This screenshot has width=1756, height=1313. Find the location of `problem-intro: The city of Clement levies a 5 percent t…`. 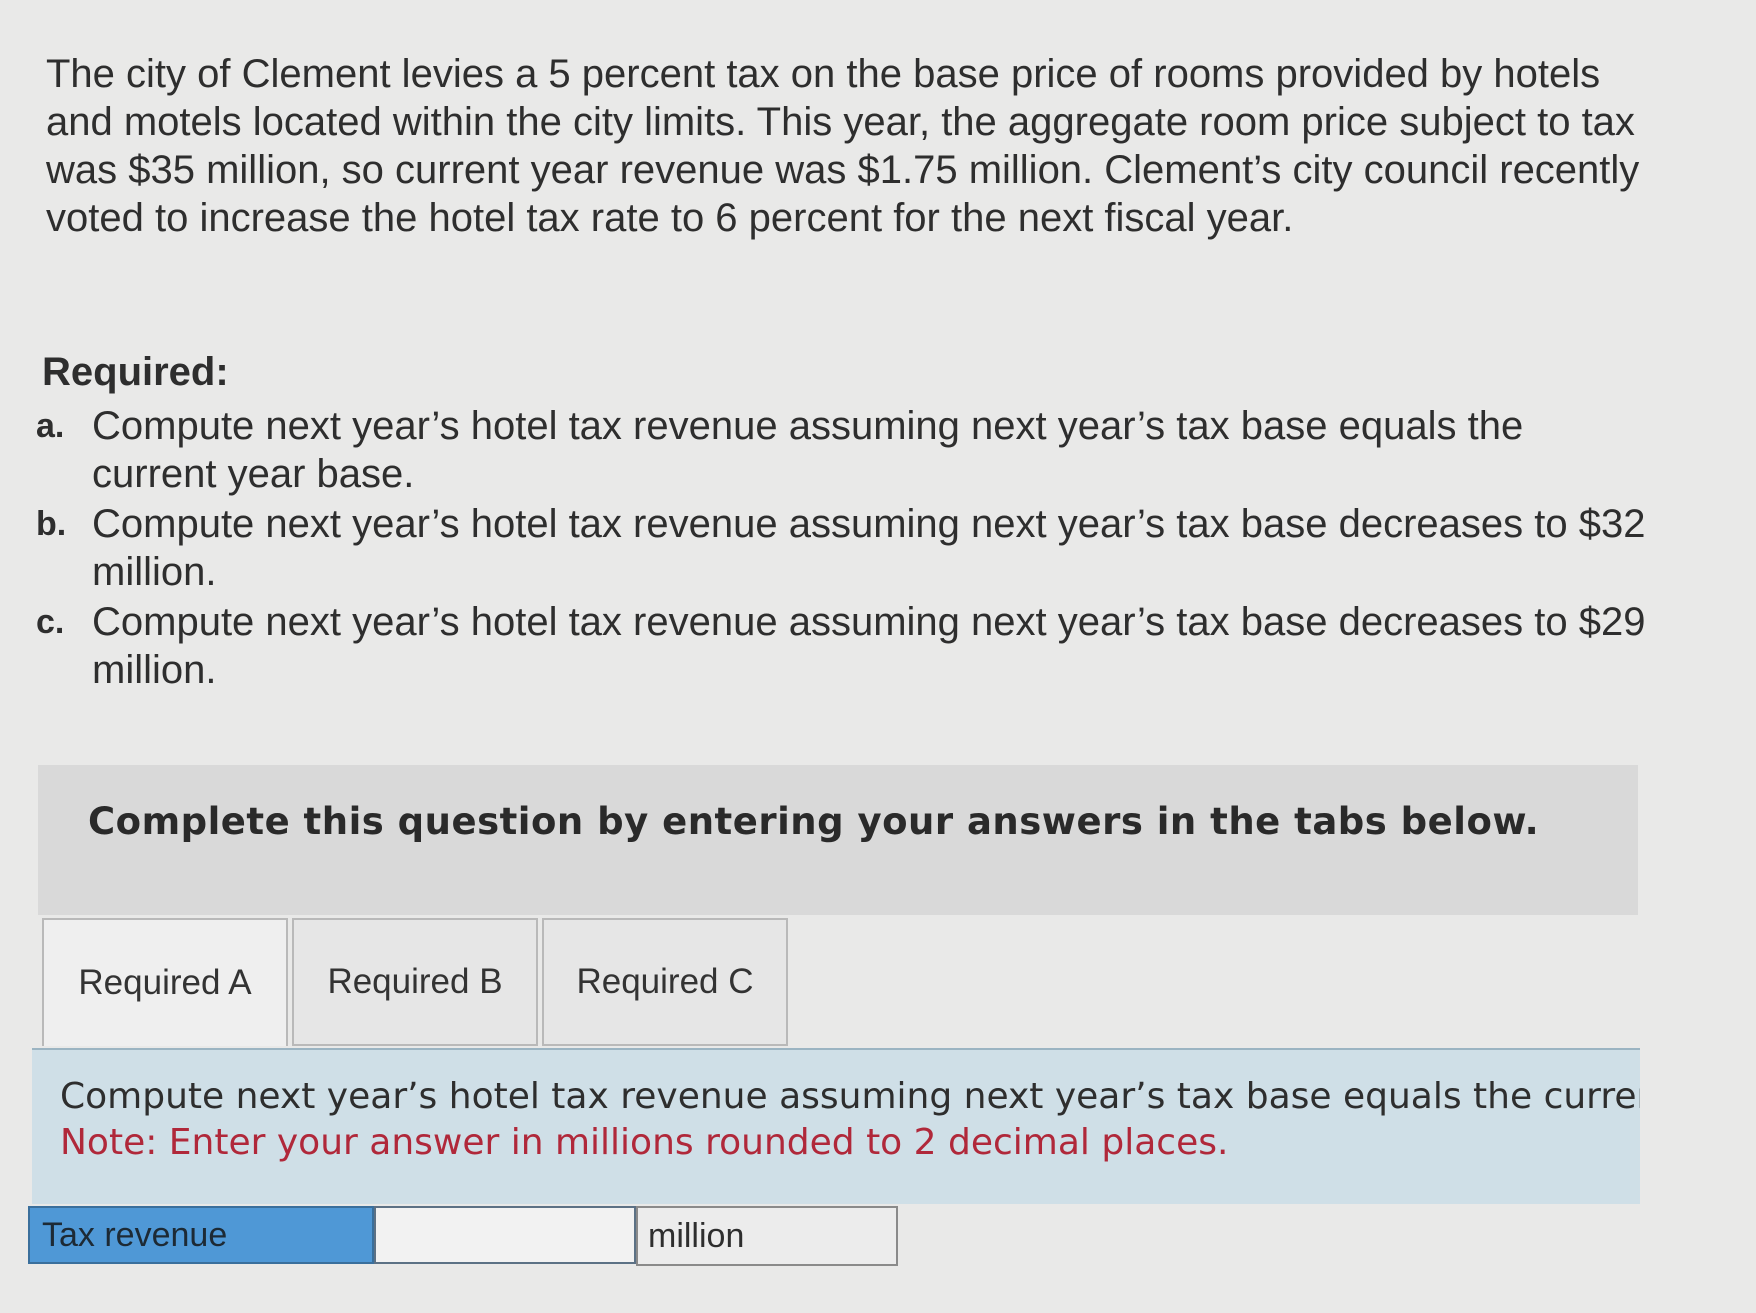

problem-intro: The city of Clement levies a 5 percent t… is located at coordinates (843, 146).